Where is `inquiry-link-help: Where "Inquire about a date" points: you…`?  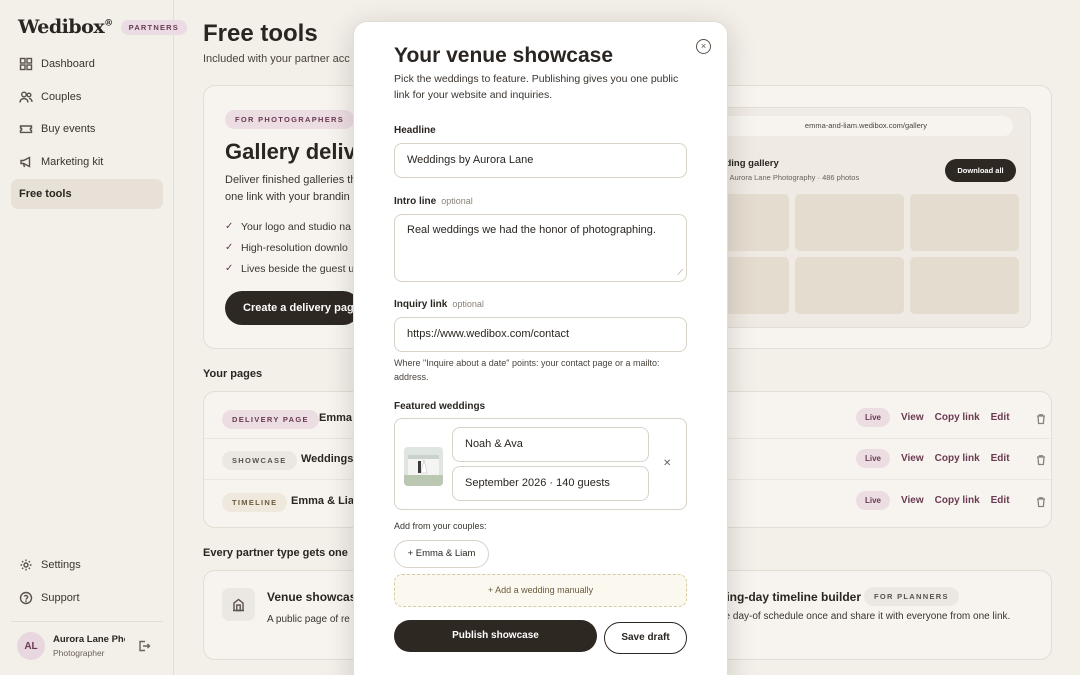
inquiry-link-help: Where "Inquire about a date" points: you… is located at coordinates (527, 370).